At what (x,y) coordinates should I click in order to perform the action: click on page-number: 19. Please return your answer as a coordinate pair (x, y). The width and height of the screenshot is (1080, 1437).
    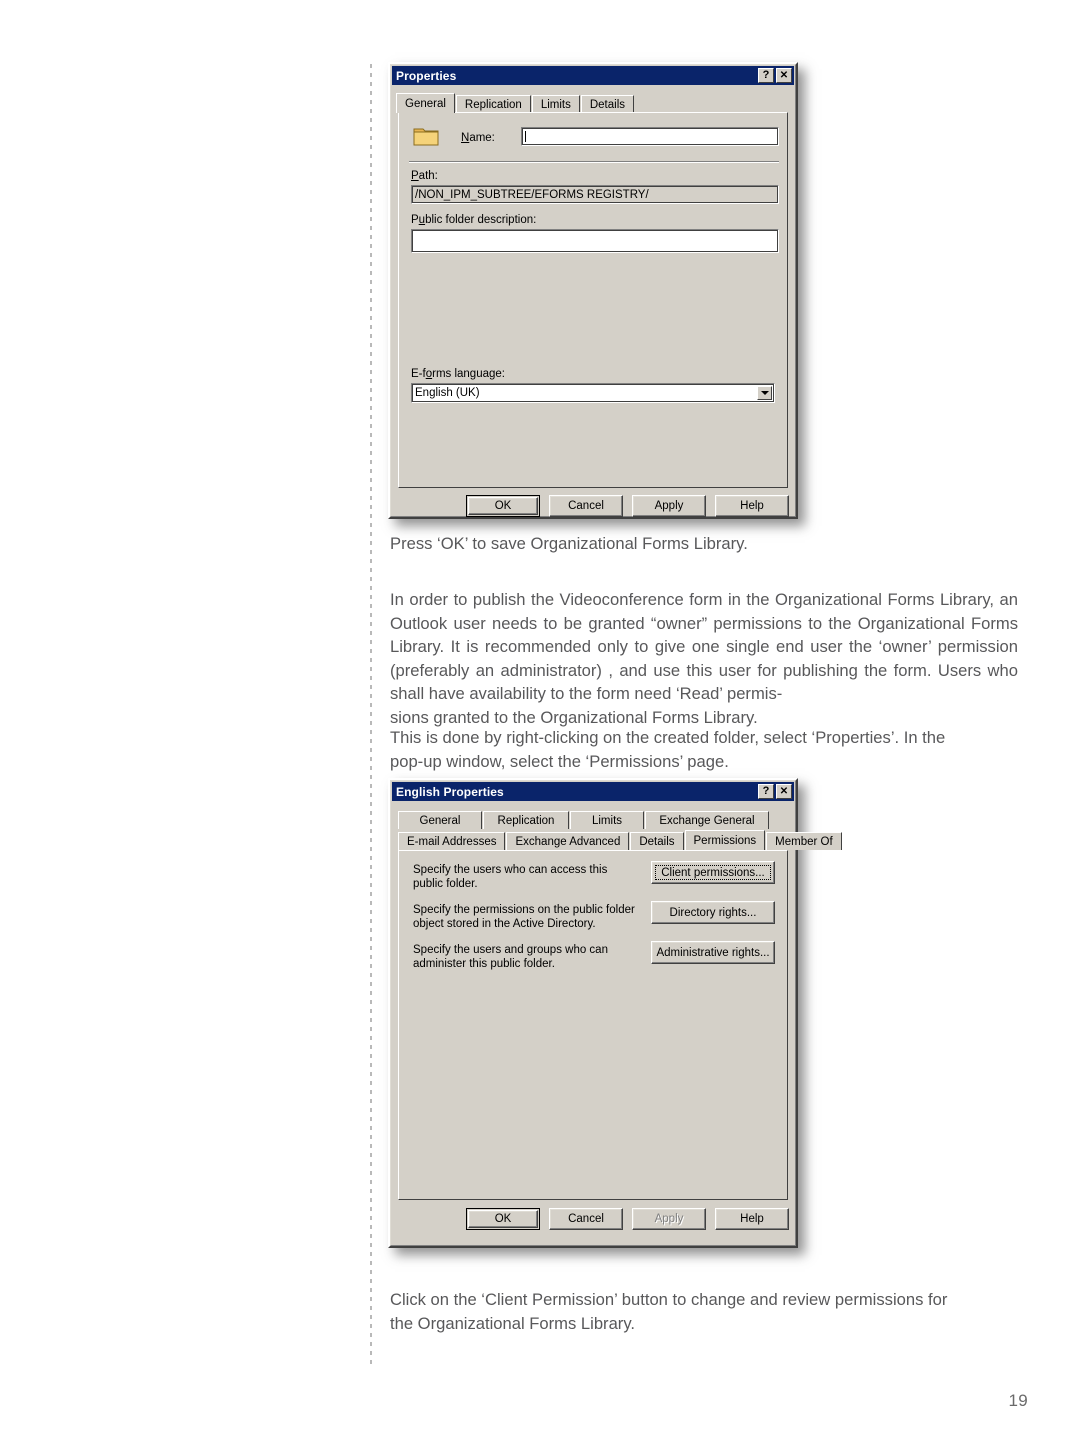
    Looking at the image, I should click on (1018, 1400).